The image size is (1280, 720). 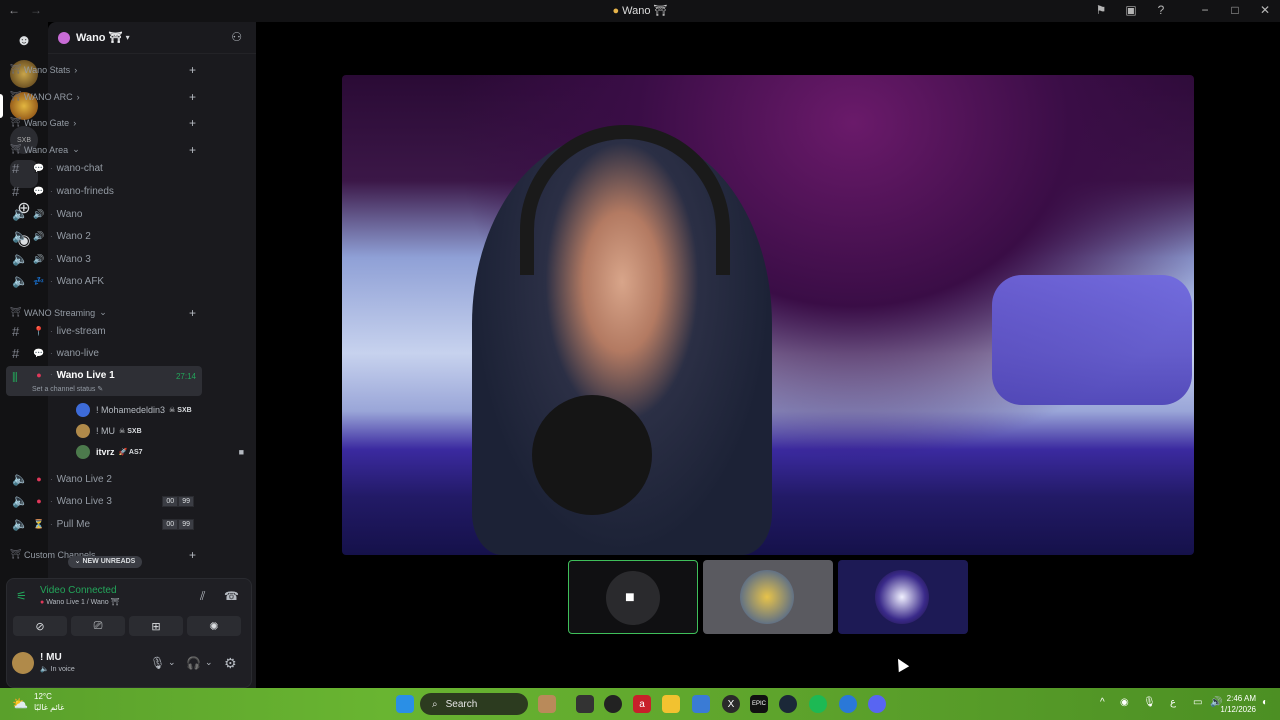 I want to click on category-label: Wano Stats, so click(x=47, y=69).